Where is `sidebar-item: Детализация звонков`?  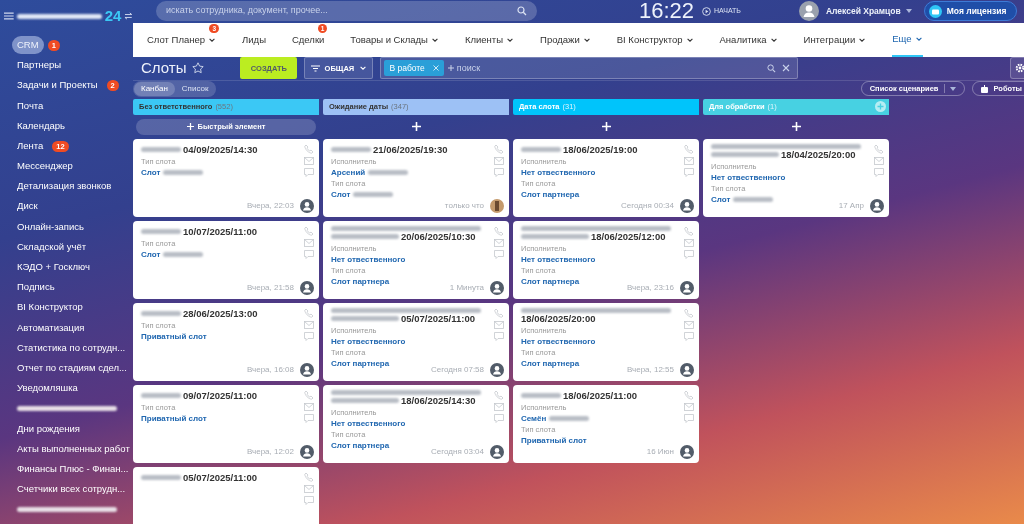 sidebar-item: Детализация звонков is located at coordinates (64, 186).